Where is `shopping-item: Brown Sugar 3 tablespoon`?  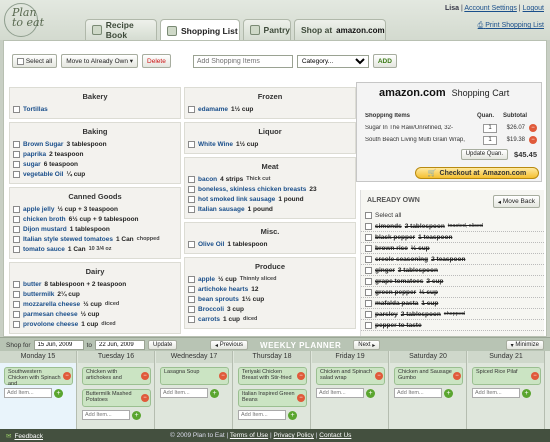 shopping-item: Brown Sugar 3 tablespoon is located at coordinates (95, 144).